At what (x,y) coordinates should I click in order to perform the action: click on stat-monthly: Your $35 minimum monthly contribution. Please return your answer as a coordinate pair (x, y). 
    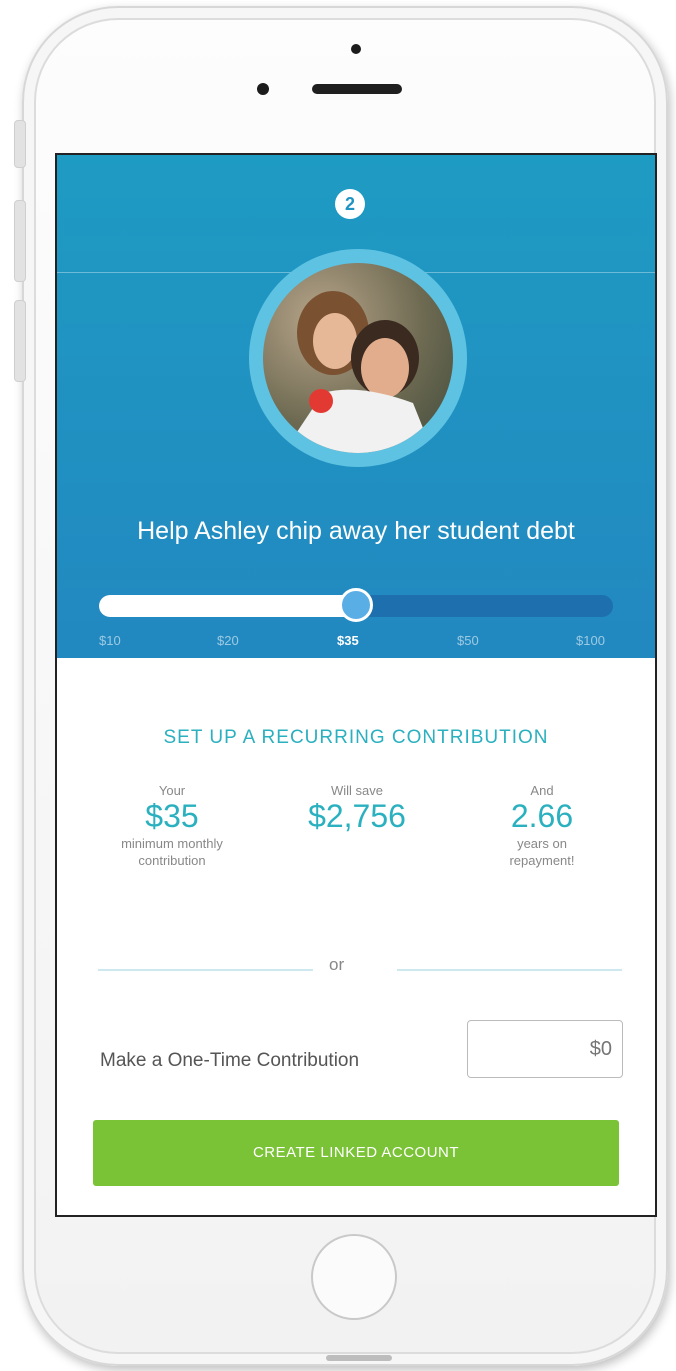
    Looking at the image, I should click on (172, 826).